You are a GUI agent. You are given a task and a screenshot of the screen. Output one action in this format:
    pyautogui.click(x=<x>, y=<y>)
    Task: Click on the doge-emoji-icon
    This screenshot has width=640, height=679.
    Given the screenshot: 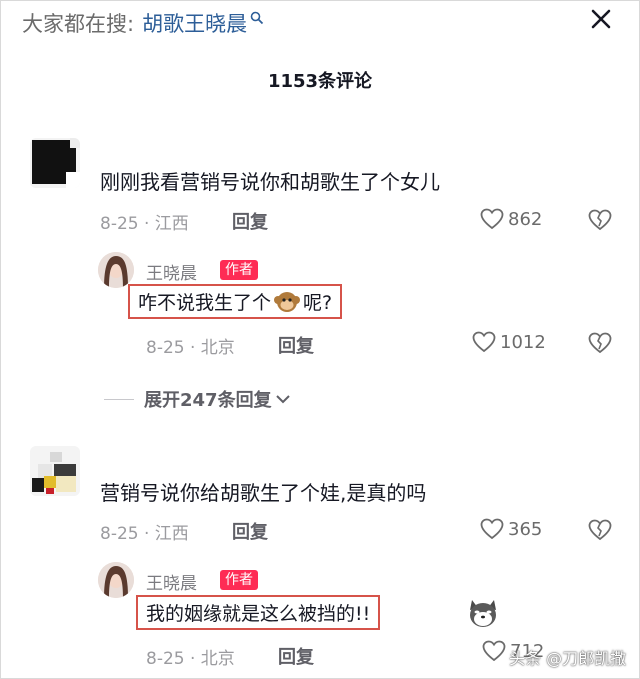 What is the action you would take?
    pyautogui.click(x=483, y=613)
    